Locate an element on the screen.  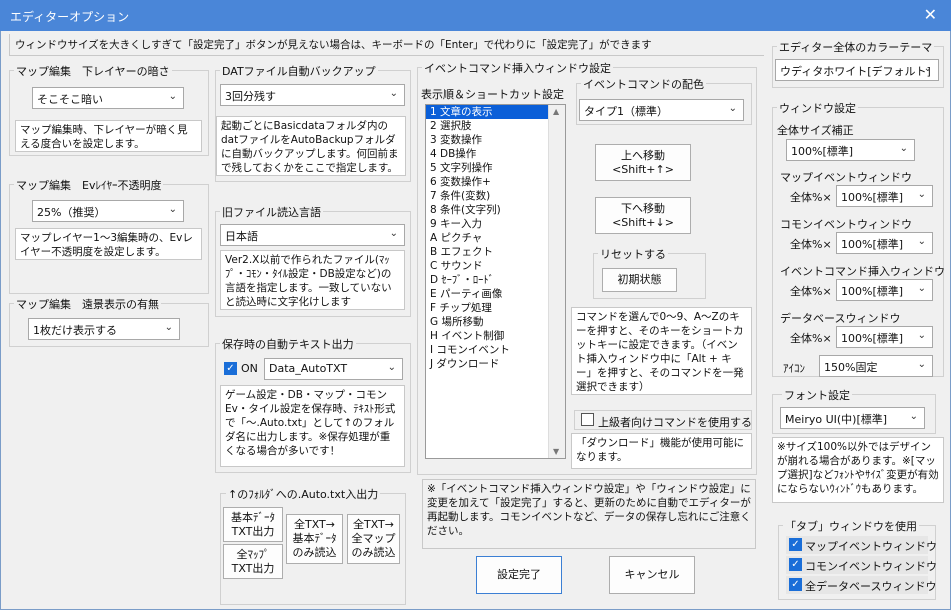
common-event-size-select: 100%[標準] ⌄ is located at coordinates (884, 243).